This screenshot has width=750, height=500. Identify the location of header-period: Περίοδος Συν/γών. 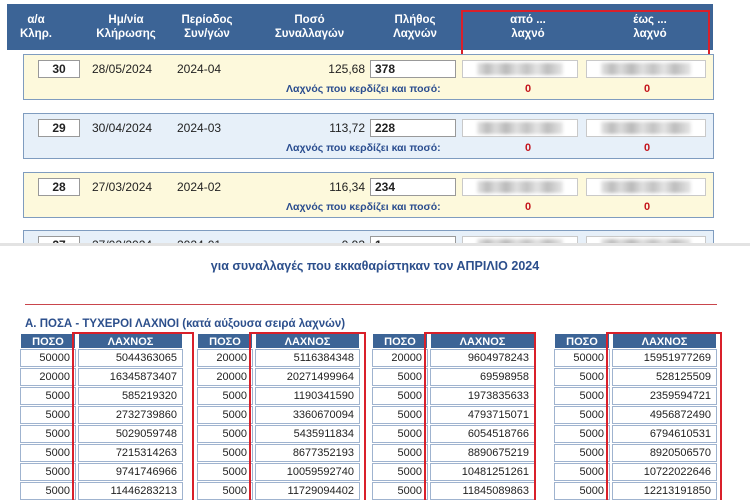
(207, 27).